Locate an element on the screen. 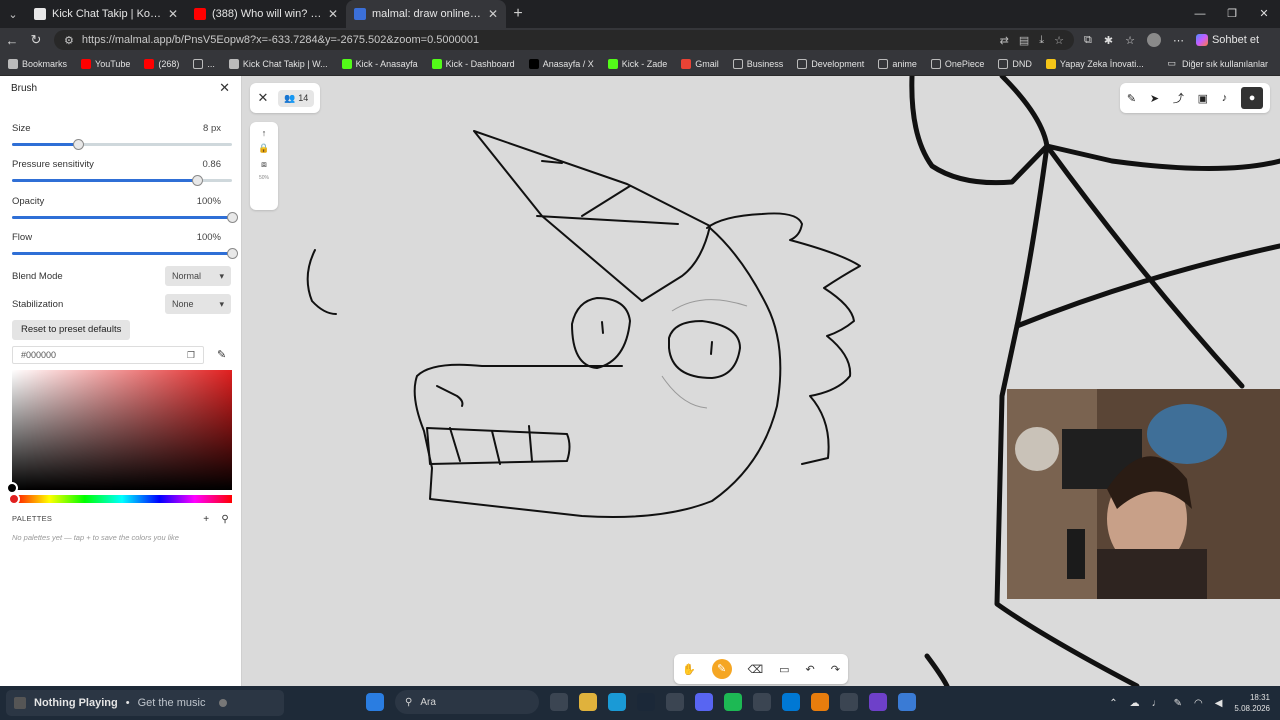 This screenshot has height=720, width=1280. bookmarks-icon: ☆ is located at coordinates (1130, 40).